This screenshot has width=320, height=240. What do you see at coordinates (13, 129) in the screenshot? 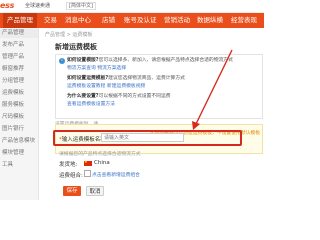
I see `sidebar-item: 图片银行` at bounding box center [13, 129].